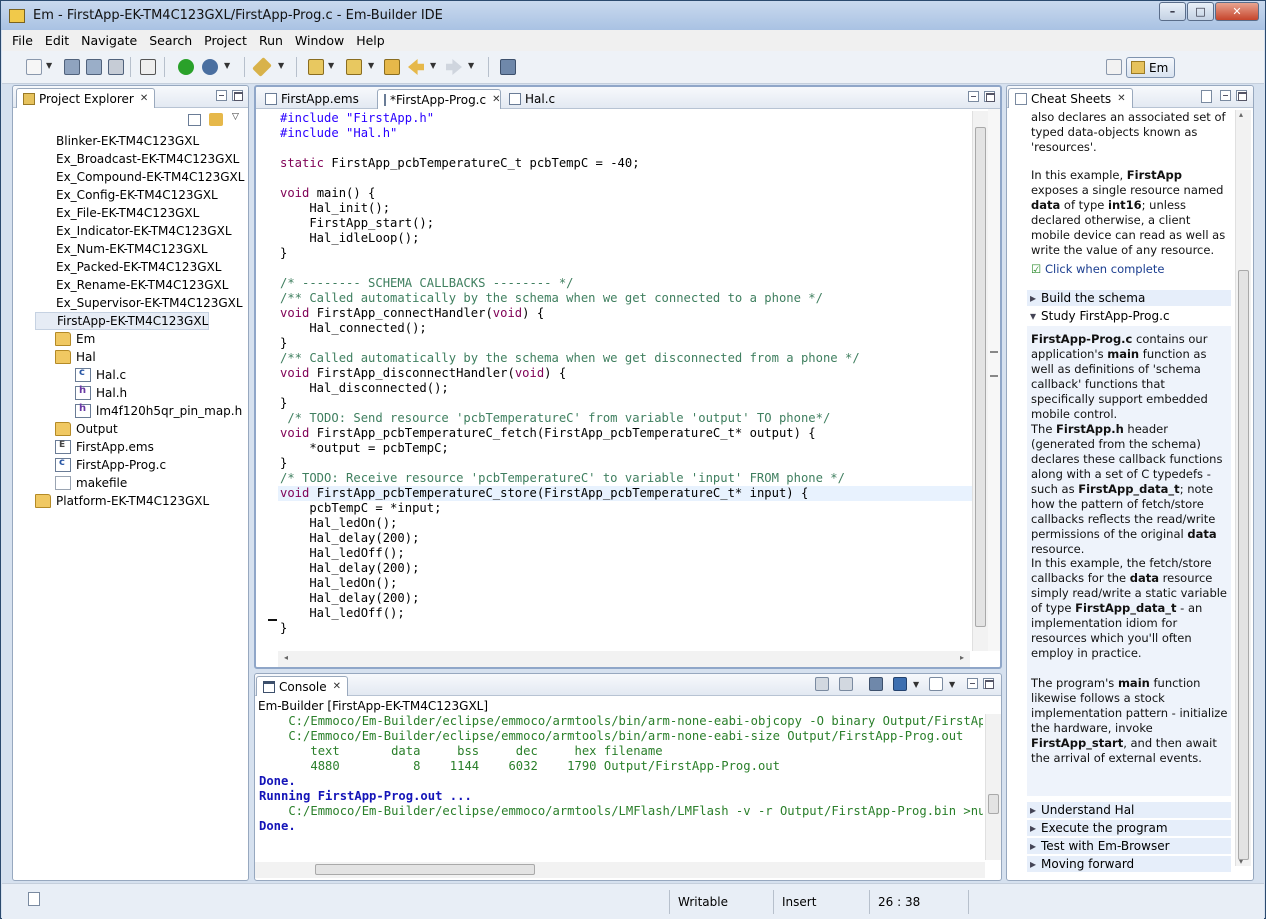 The width and height of the screenshot is (1266, 919). Describe the element at coordinates (392, 67) in the screenshot. I see `last-edit-icon` at that location.